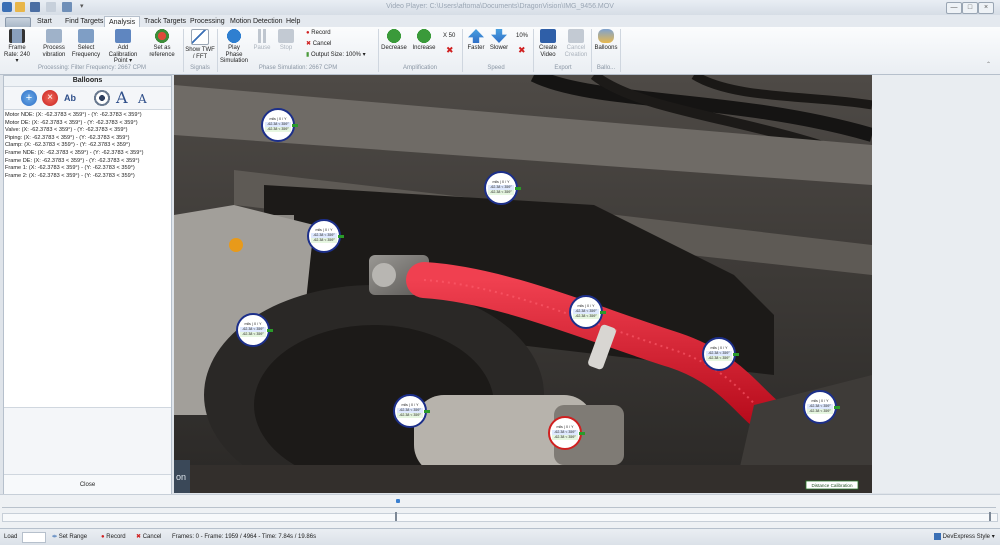 This screenshot has height=545, width=1000. What do you see at coordinates (576, 54) in the screenshot?
I see `cancel-creation-label-2: Creation` at bounding box center [576, 54].